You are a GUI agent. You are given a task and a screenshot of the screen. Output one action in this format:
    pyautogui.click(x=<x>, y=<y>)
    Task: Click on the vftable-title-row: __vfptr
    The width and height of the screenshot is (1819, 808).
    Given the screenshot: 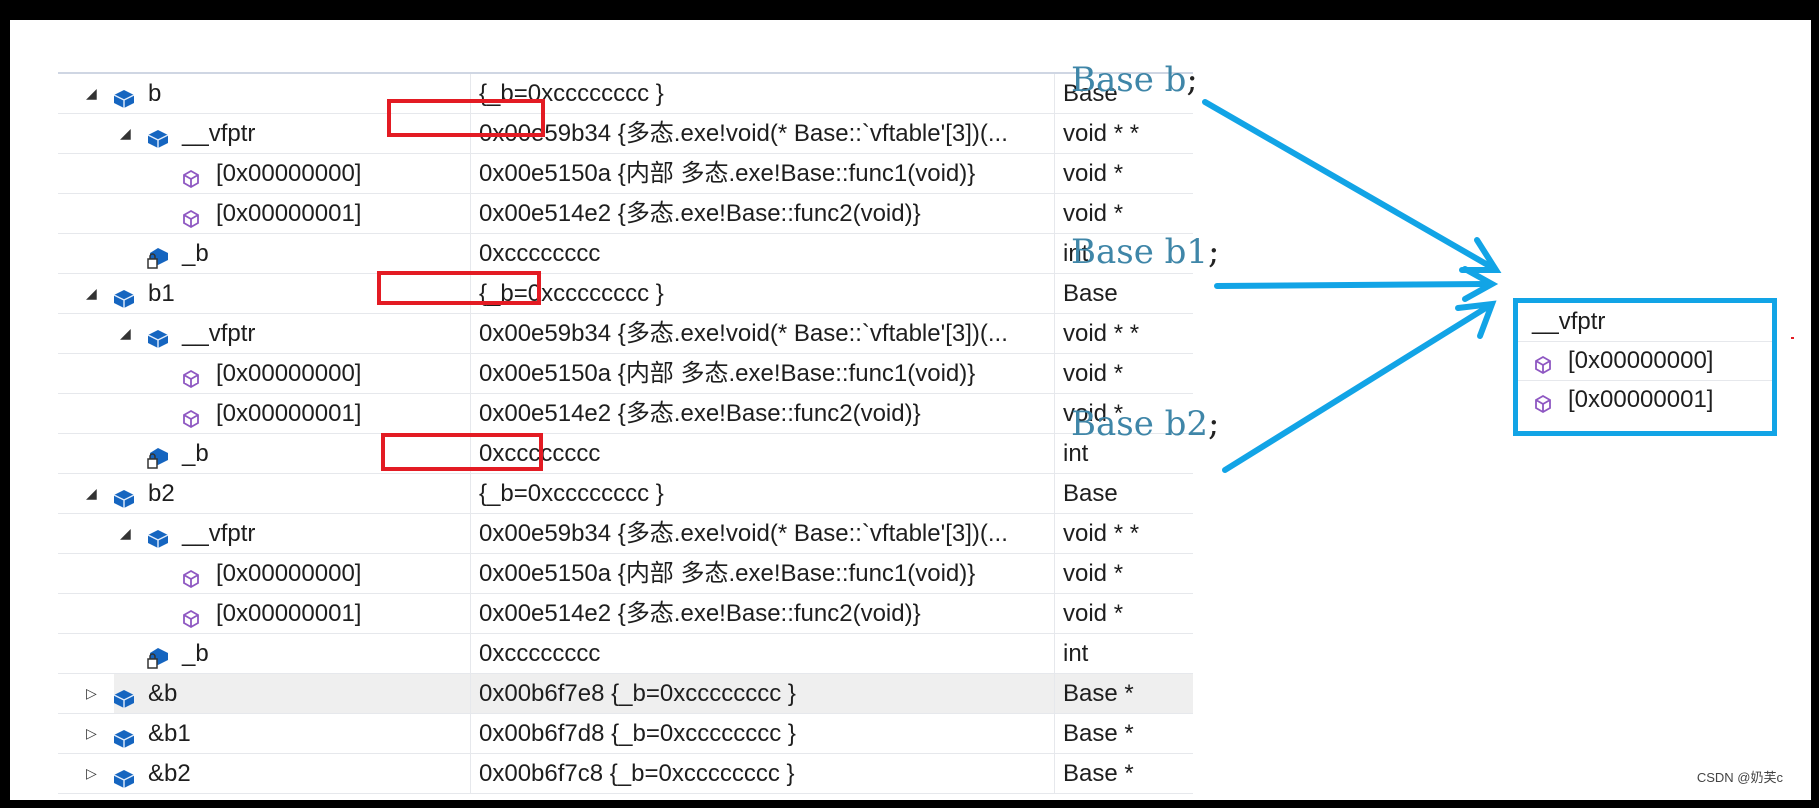 What is the action you would take?
    pyautogui.click(x=1645, y=322)
    